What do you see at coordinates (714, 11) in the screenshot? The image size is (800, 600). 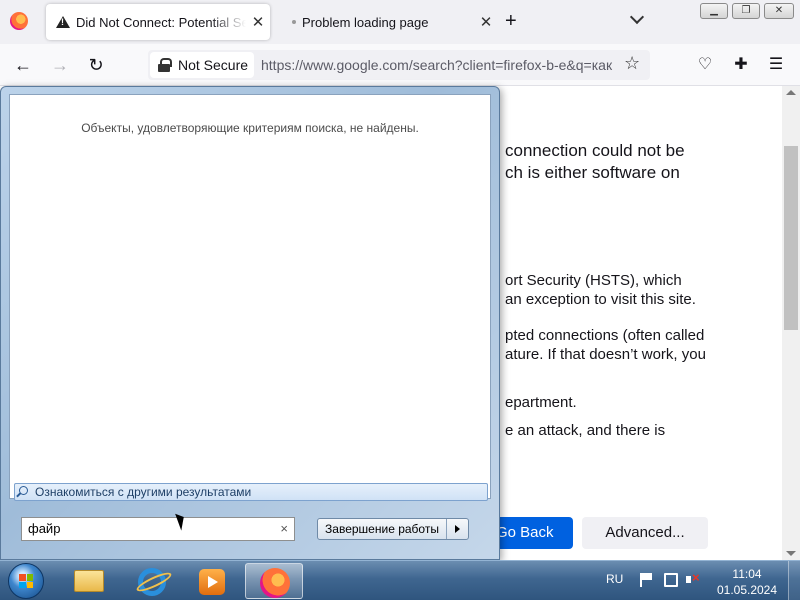 I see `minimize-button: ▁` at bounding box center [714, 11].